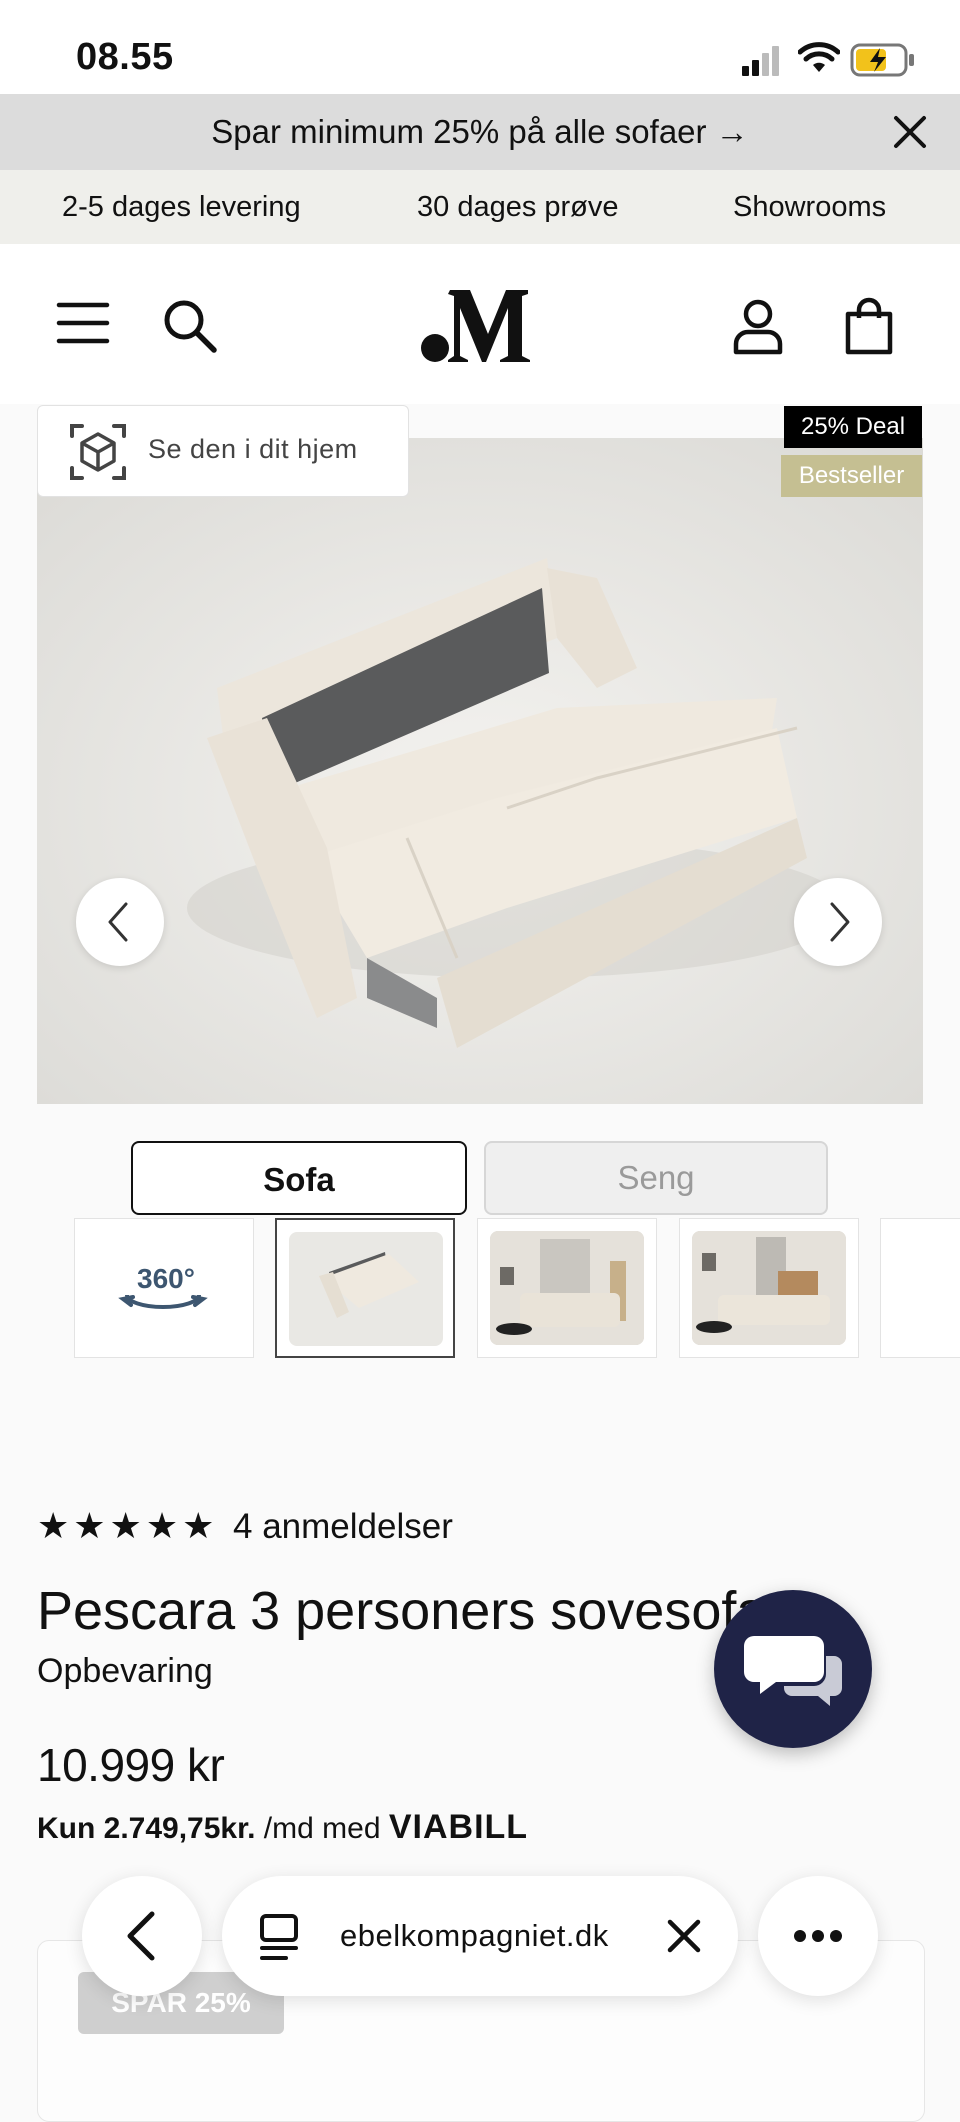 The height and width of the screenshot is (2122, 960). Describe the element at coordinates (166, 1278) in the screenshot. I see `thumbnail-360-label: 360°` at that location.